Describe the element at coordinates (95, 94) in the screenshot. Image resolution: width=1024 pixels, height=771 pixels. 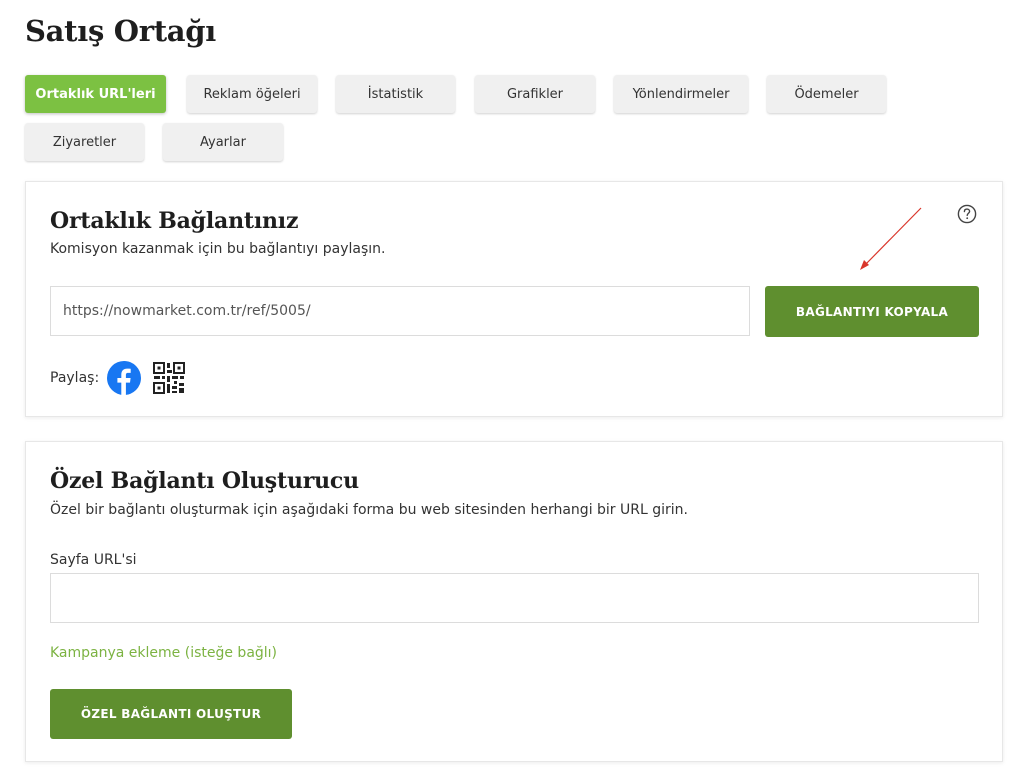
I see `tab-ortaklik-urlleri: Ortaklık URL'leri` at that location.